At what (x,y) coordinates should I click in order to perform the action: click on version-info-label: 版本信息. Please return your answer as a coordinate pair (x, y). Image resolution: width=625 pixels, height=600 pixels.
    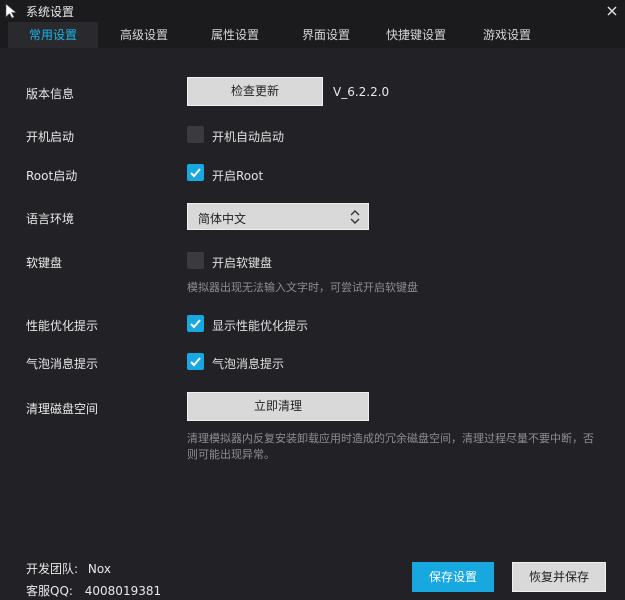
    Looking at the image, I should click on (50, 94).